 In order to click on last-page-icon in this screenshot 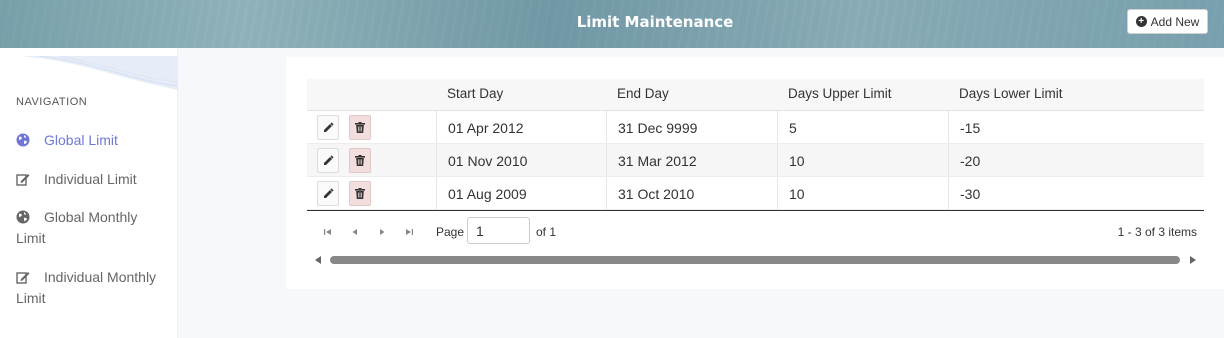, I will do `click(409, 232)`.